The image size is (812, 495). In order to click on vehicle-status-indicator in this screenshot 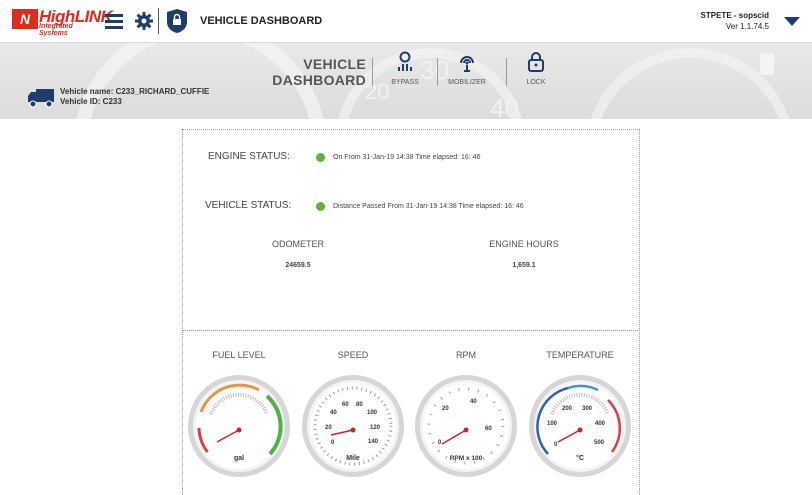, I will do `click(320, 206)`.